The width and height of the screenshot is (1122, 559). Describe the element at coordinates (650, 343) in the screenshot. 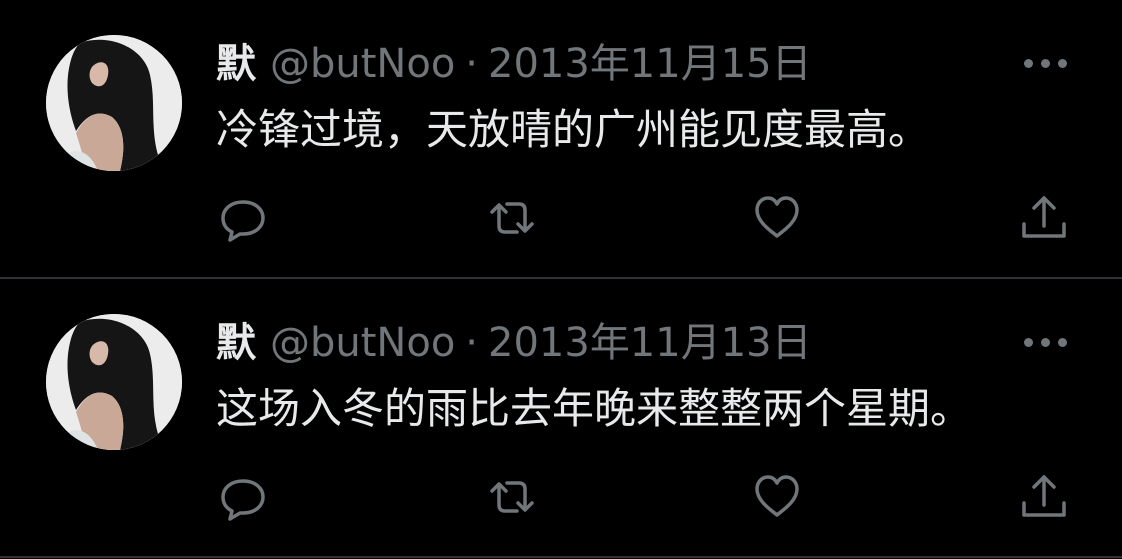

I see `tweet-date: 2013年11月13日` at that location.